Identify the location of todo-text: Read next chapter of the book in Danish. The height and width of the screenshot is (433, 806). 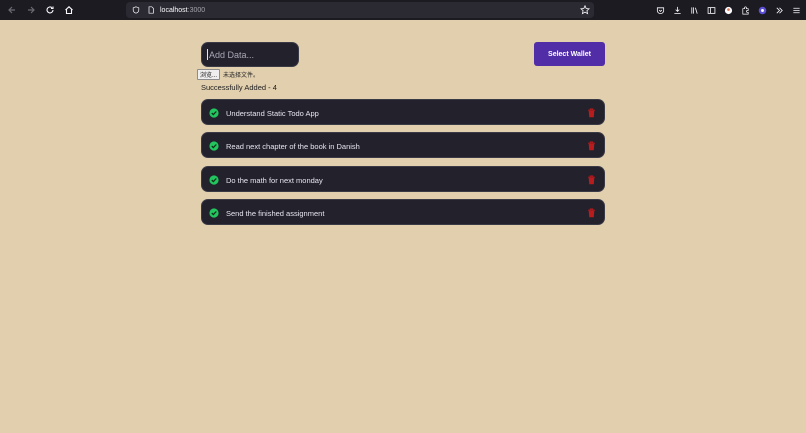
(293, 147).